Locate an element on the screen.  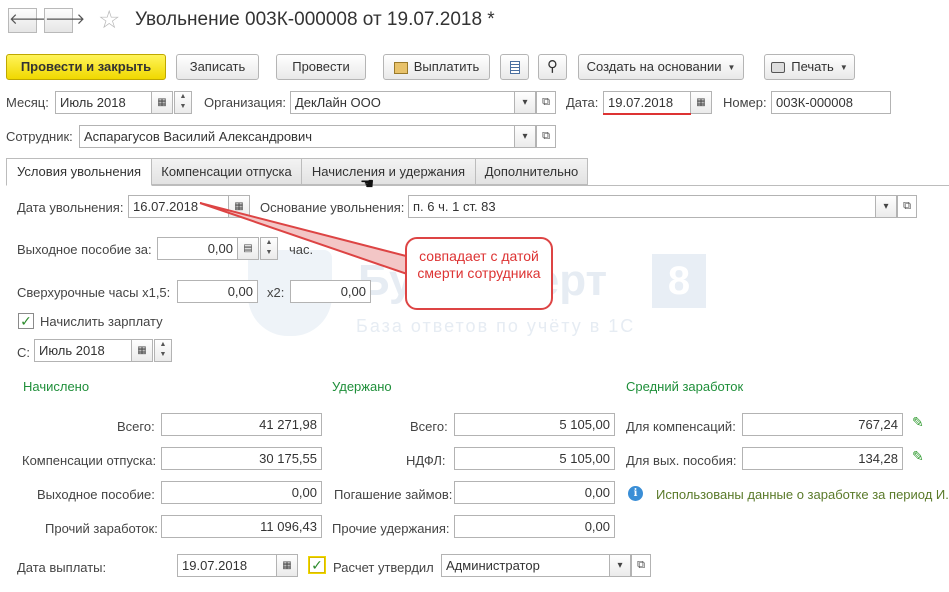
printer-icon is located at coordinates (778, 68).